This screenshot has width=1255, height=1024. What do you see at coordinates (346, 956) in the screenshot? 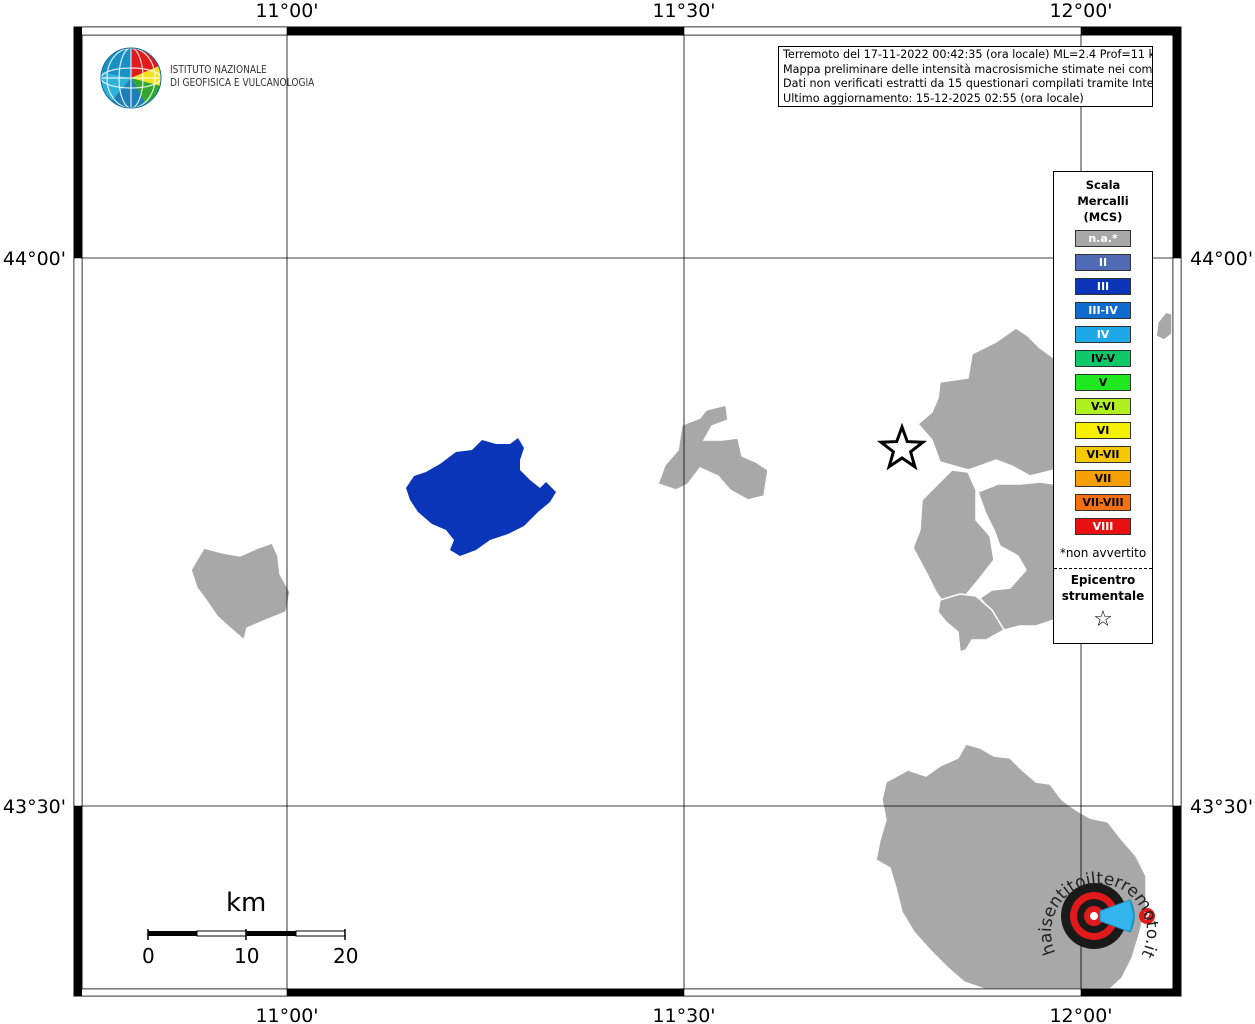
I see `scale-tick-label: 20` at bounding box center [346, 956].